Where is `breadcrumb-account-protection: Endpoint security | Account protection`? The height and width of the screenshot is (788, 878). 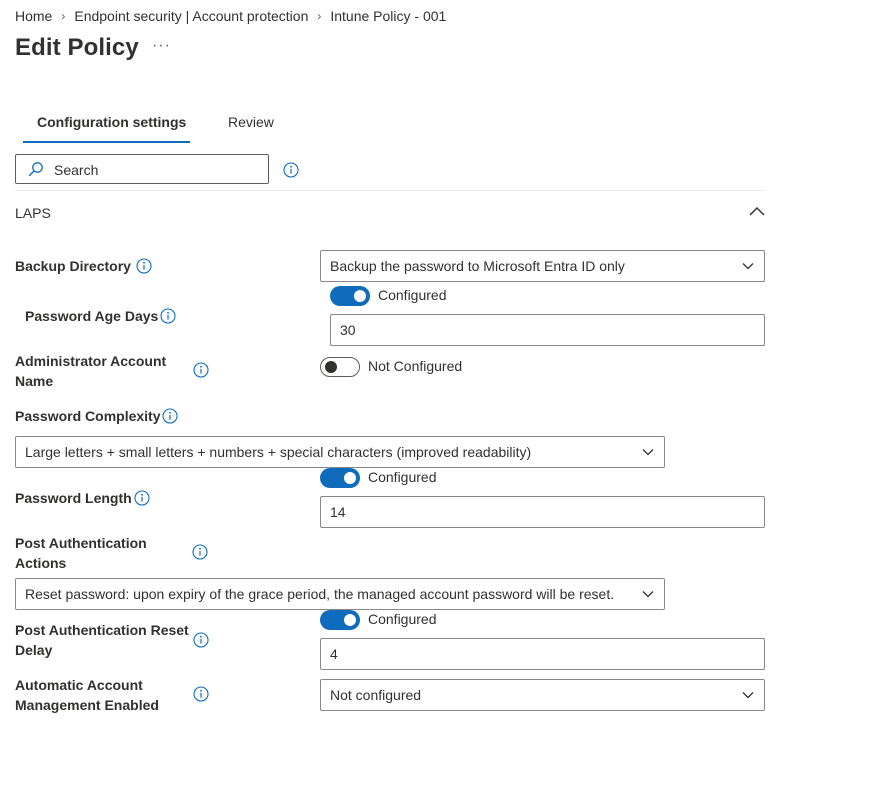
breadcrumb-account-protection: Endpoint security | Account protection is located at coordinates (191, 16).